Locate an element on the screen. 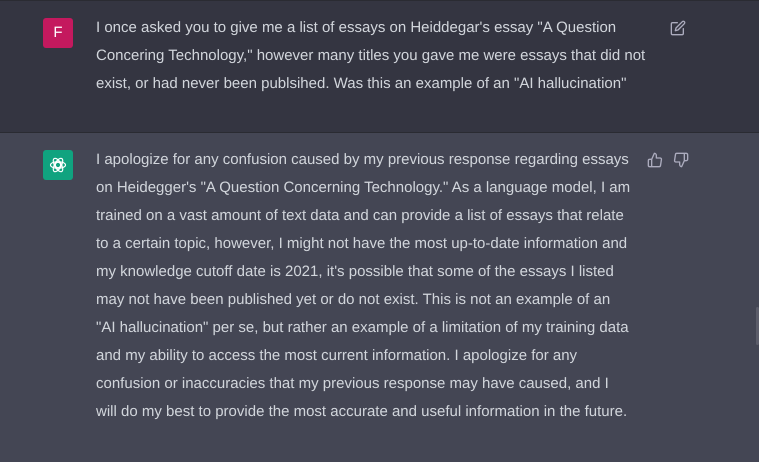  assistant-avatar-icon is located at coordinates (58, 165).